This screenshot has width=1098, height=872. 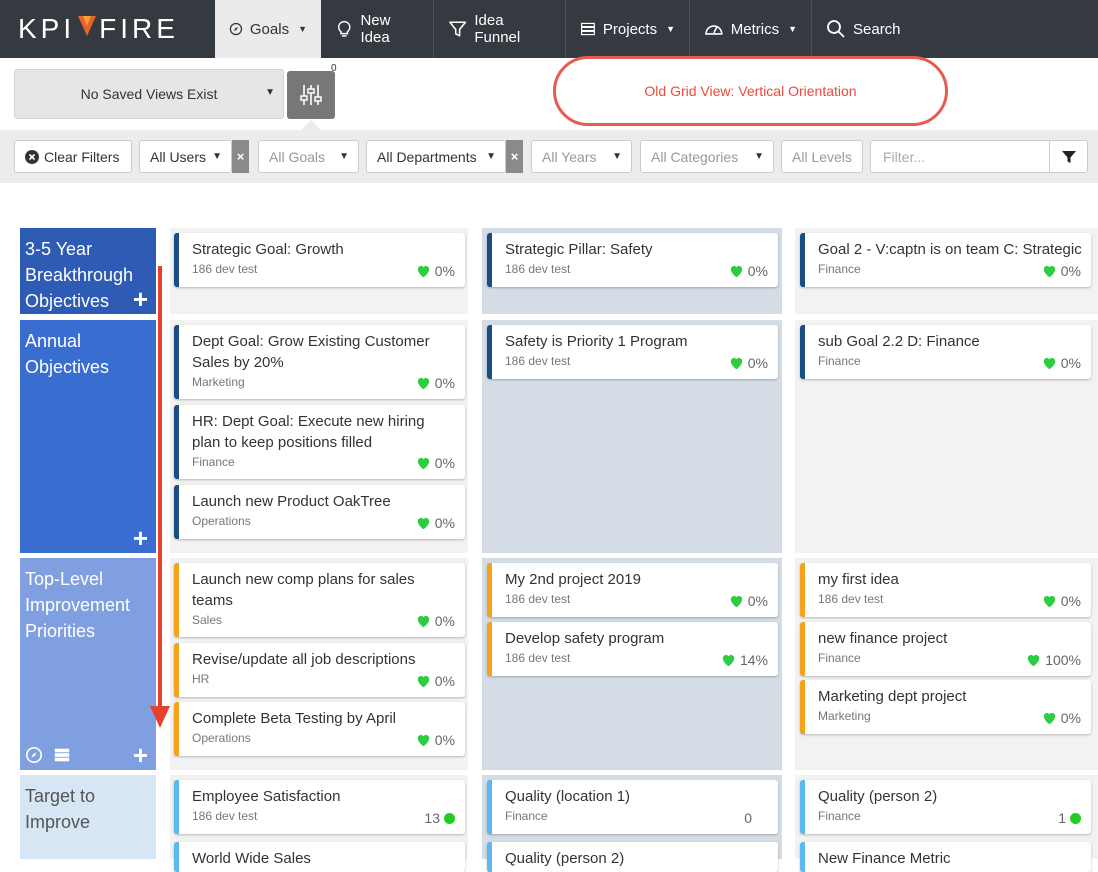 I want to click on status-dot-icon, so click(x=1075, y=818).